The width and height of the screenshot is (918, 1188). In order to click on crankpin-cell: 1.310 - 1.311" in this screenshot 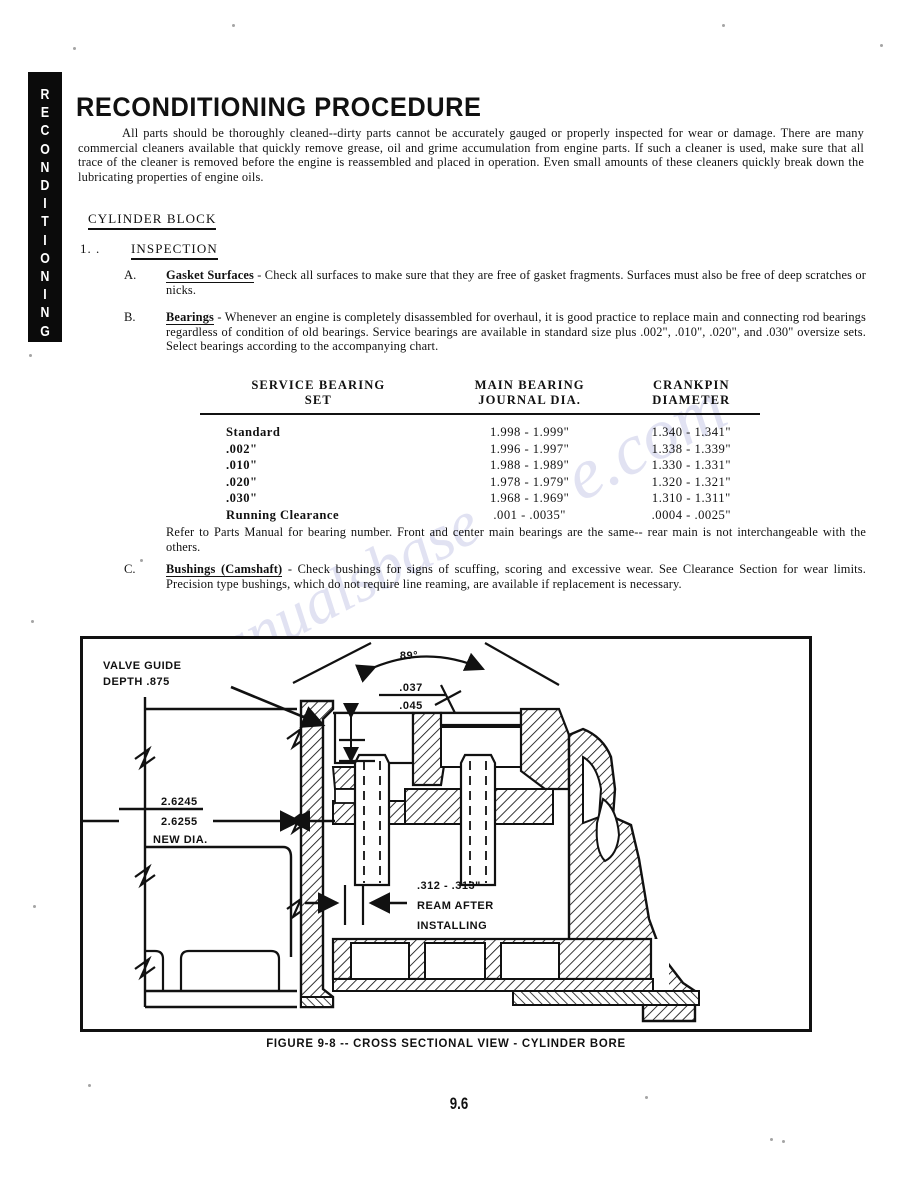, I will do `click(691, 498)`.